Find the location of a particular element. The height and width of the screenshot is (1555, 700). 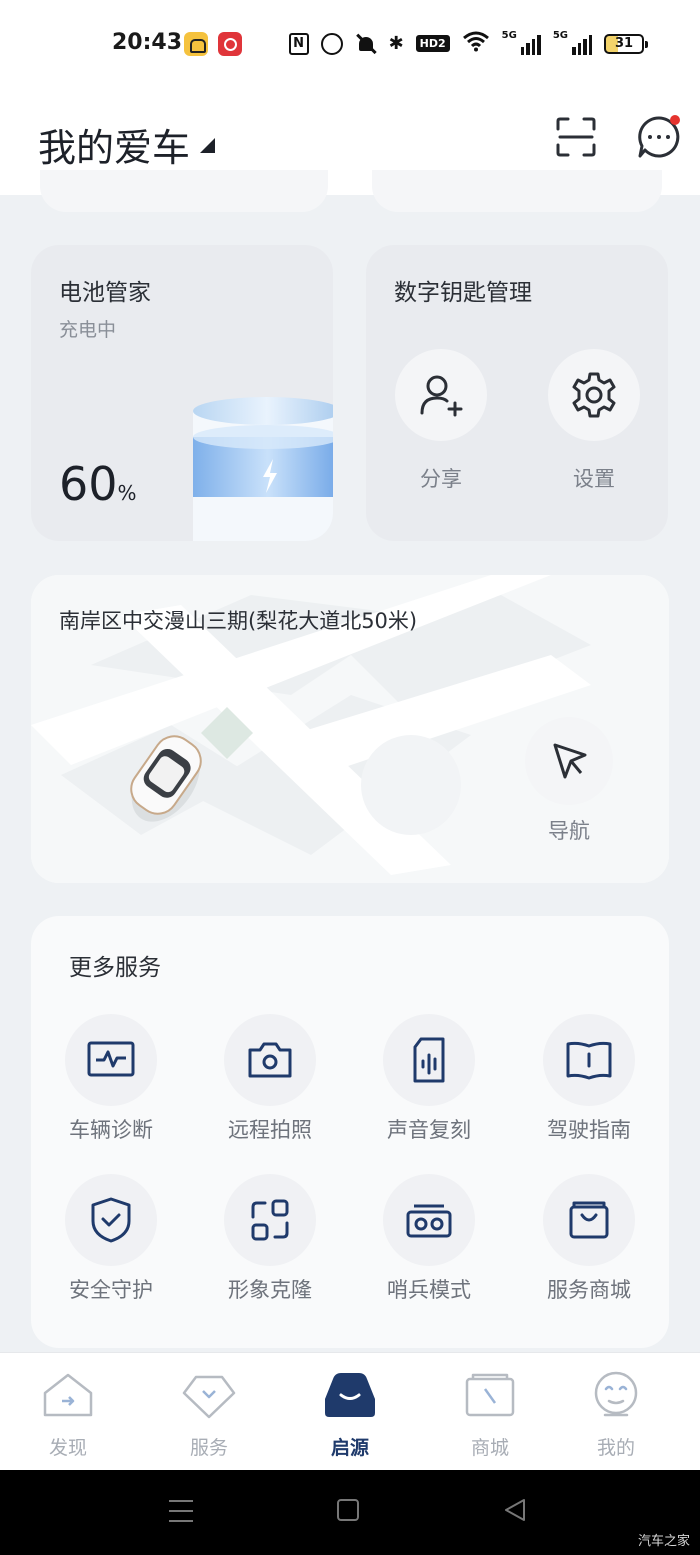

system-navigation-bar is located at coordinates (350, 1512).